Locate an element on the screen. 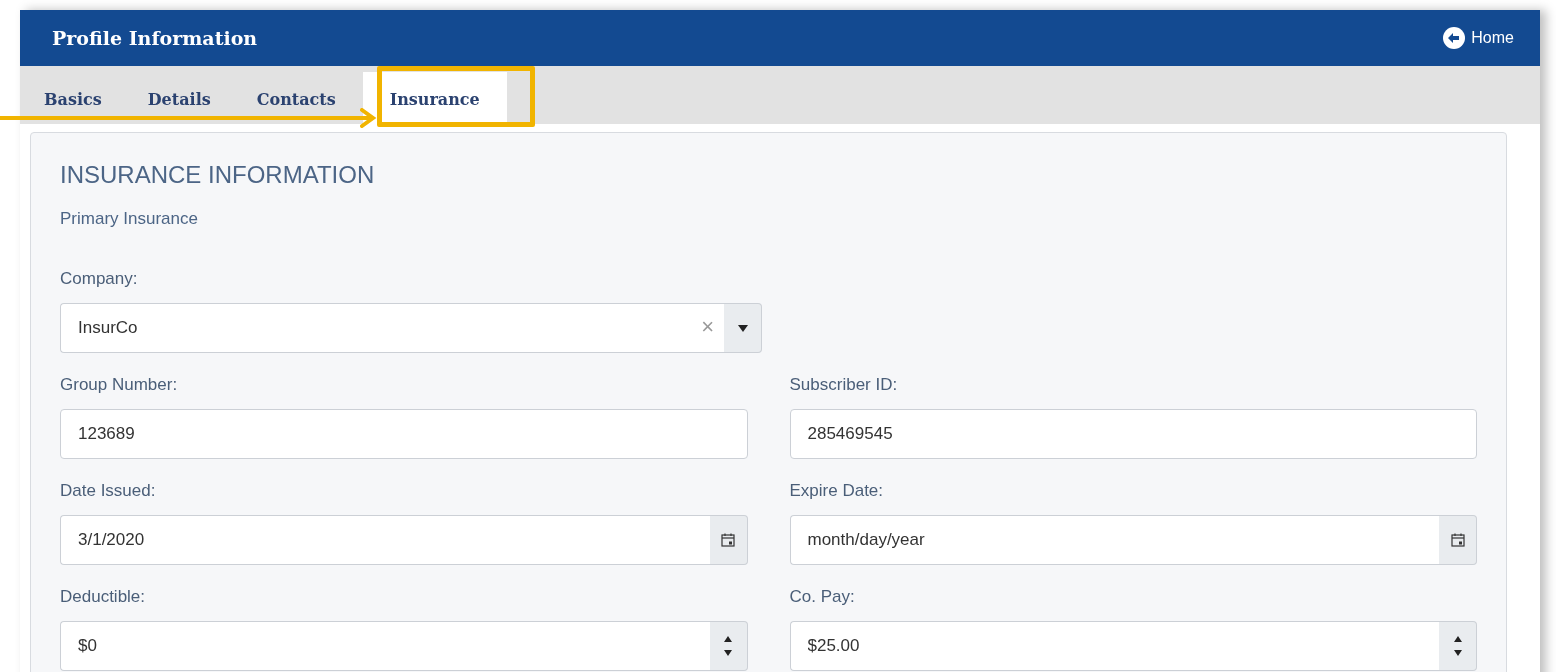 This screenshot has height=672, width=1556. field-label: Subscriber ID: is located at coordinates (844, 385).